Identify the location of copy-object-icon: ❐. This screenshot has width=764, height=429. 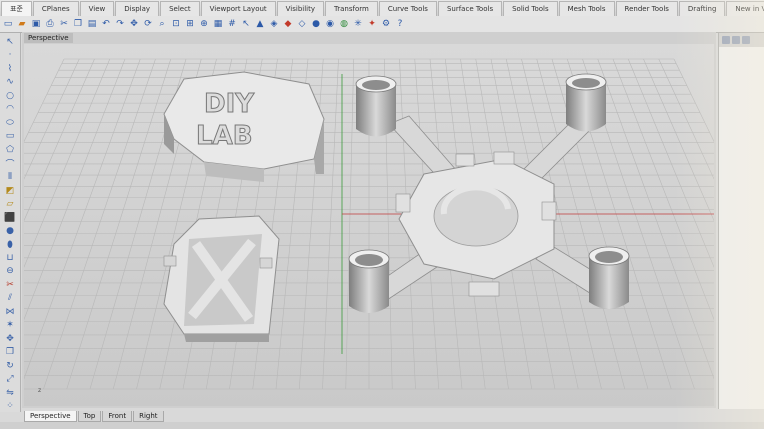
(10, 352).